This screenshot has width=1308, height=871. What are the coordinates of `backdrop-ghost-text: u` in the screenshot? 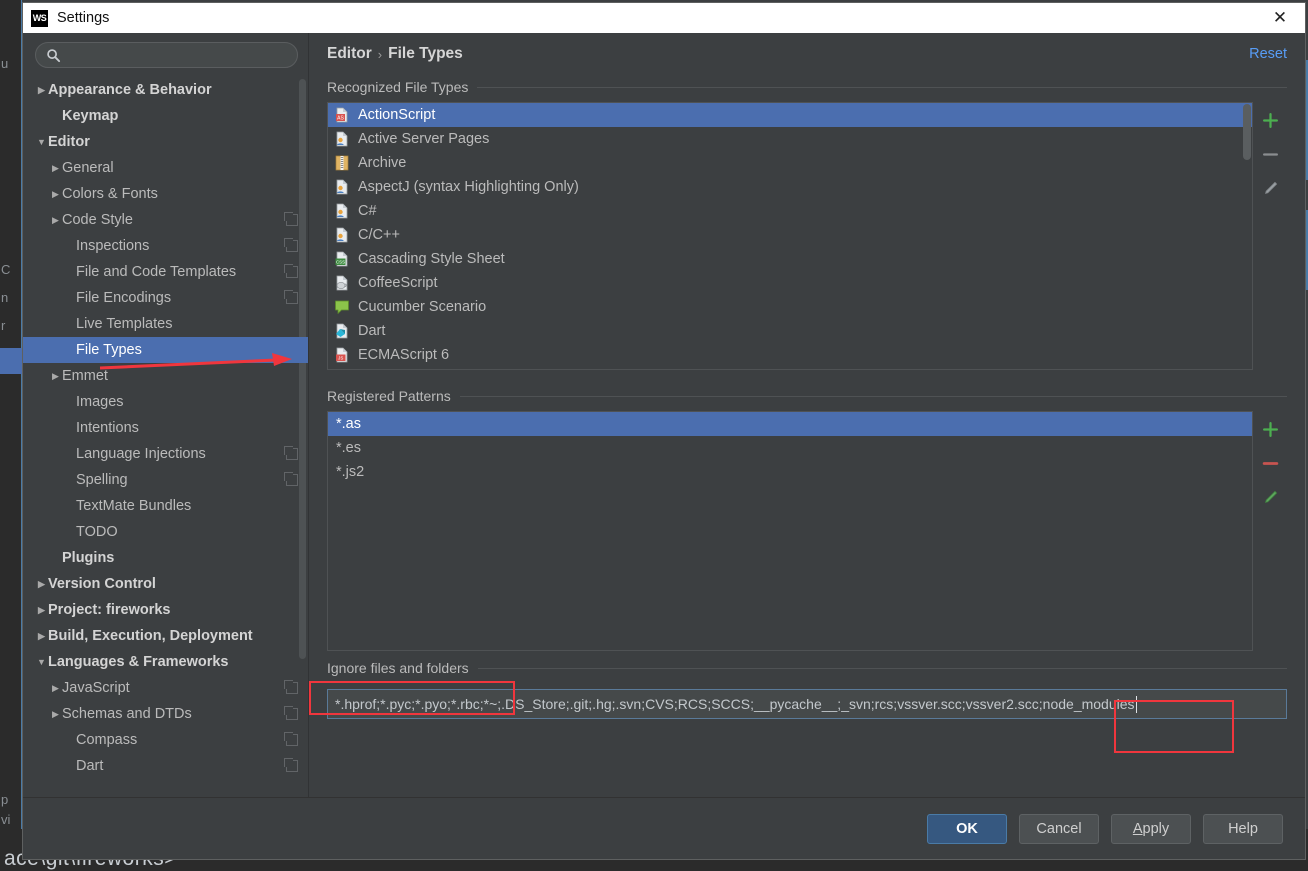 It's located at (4, 63).